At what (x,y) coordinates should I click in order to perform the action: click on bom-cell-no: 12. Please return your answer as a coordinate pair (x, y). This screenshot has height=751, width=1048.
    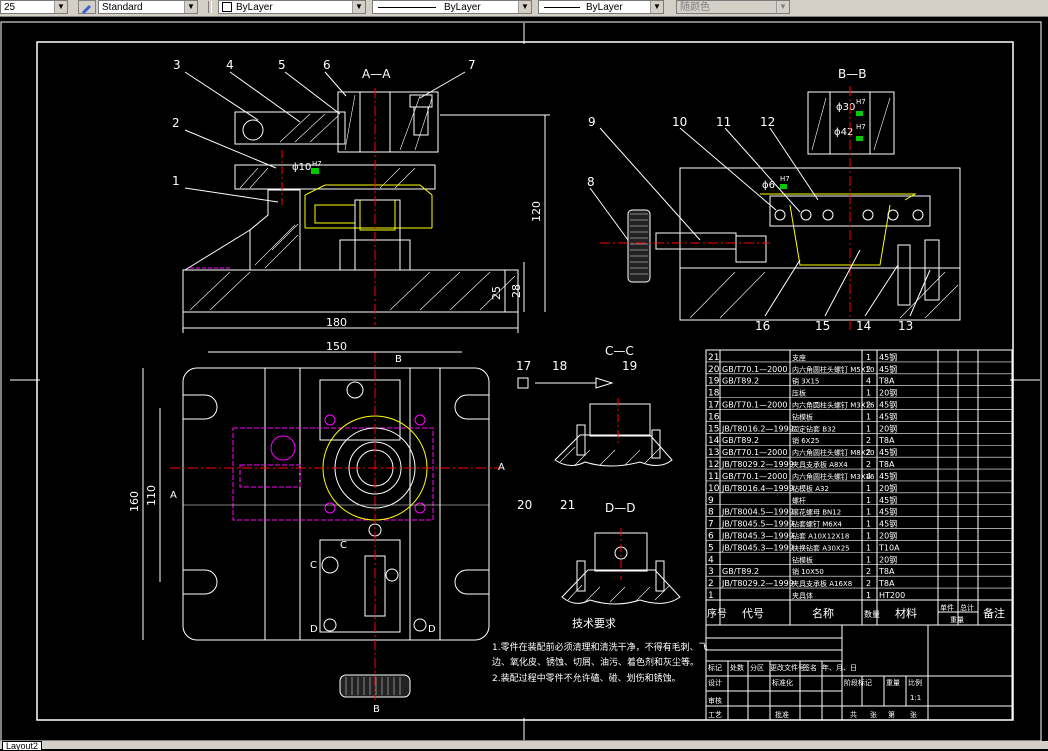
    Looking at the image, I should click on (713, 465).